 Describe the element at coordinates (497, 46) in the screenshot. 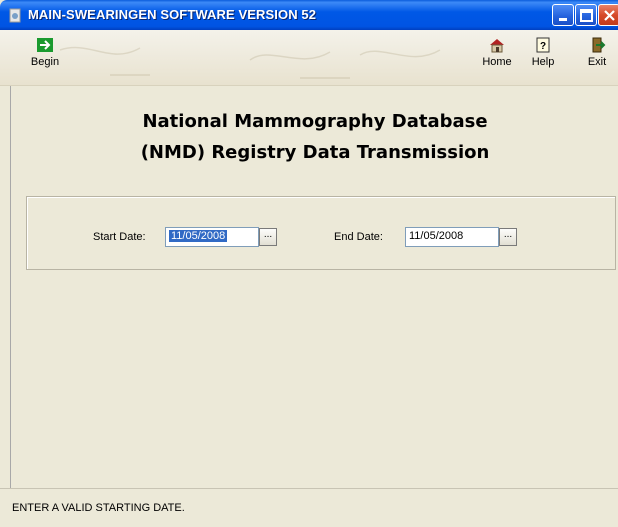

I see `home-icon` at that location.